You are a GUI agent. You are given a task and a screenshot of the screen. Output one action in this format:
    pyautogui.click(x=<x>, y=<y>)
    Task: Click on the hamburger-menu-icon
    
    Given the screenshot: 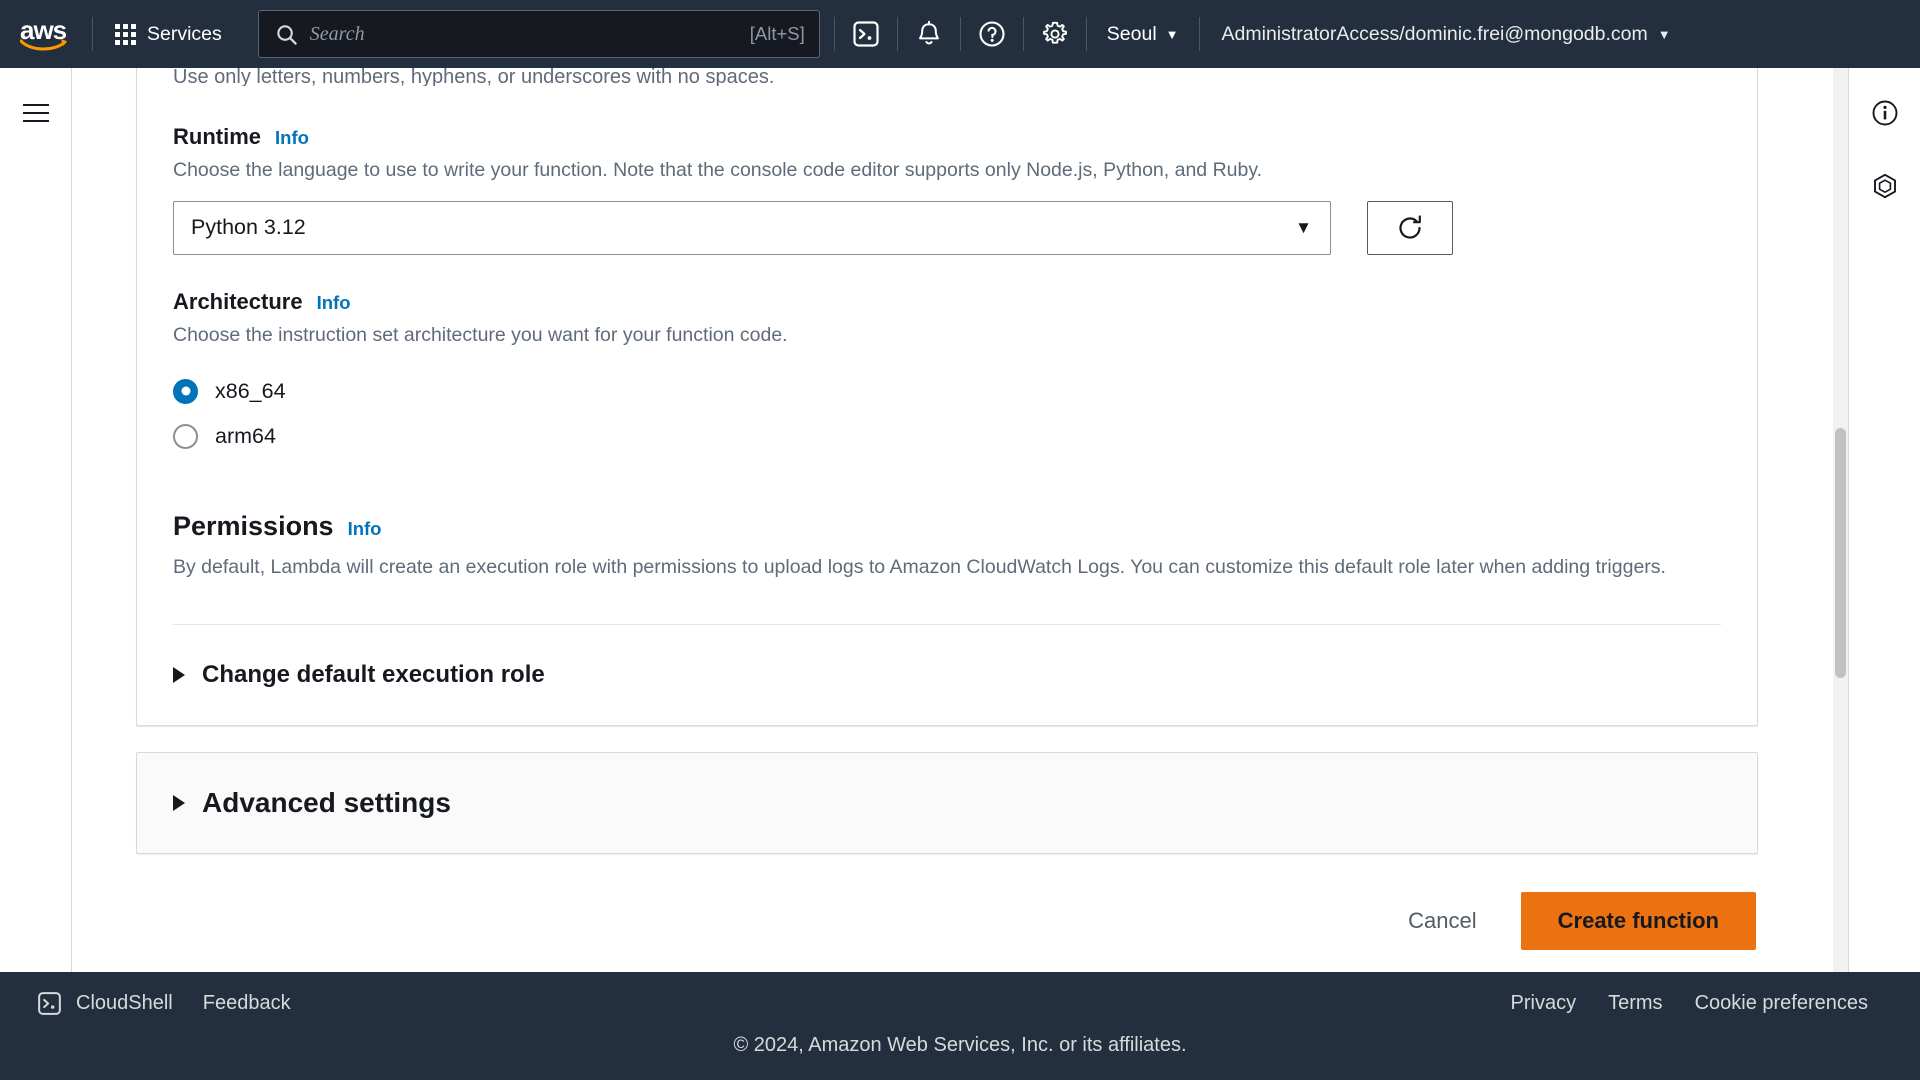 What is the action you would take?
    pyautogui.click(x=36, y=113)
    